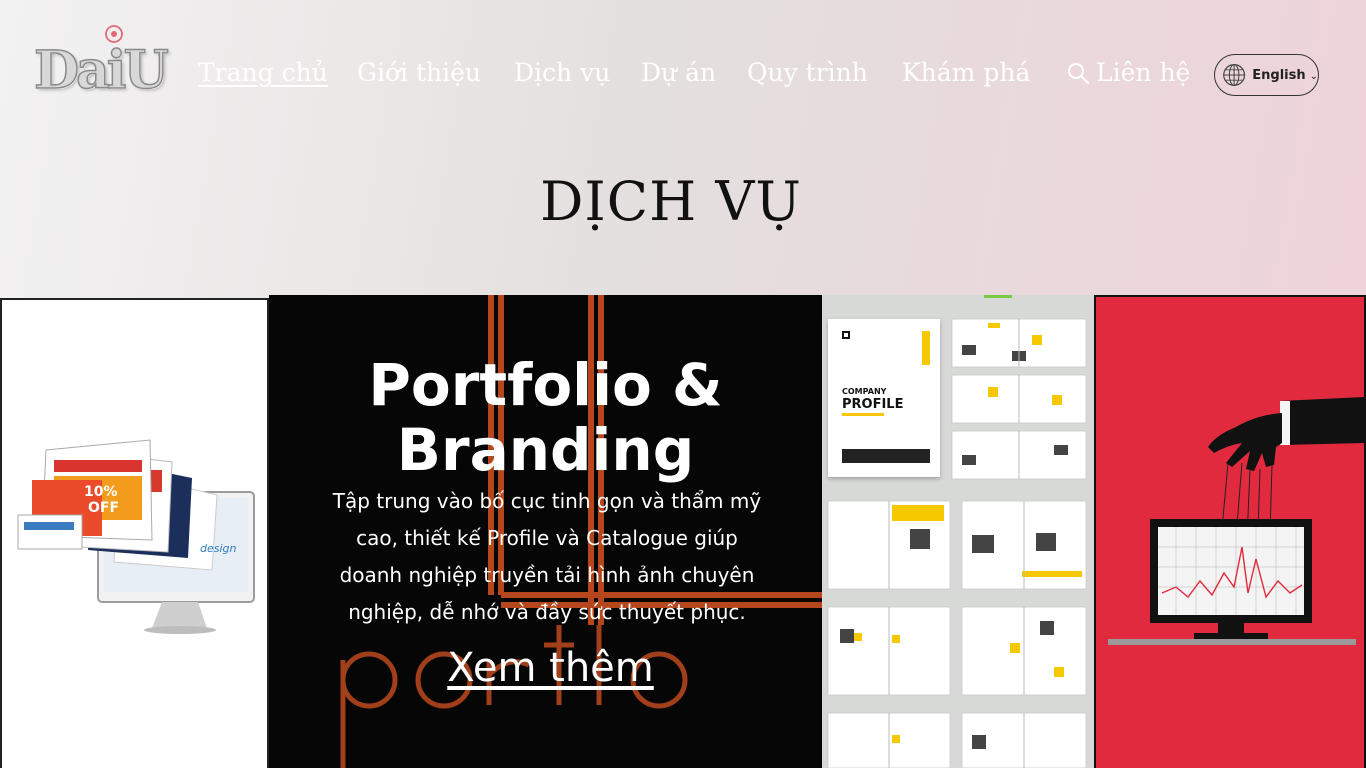  I want to click on language-switcher: English ⌄, so click(1266, 75).